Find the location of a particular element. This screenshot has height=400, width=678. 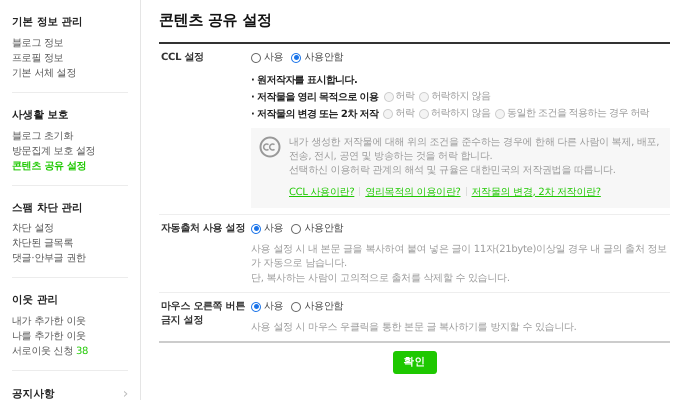

sidebar-item: 댓글·안부글 권한 is located at coordinates (70, 258).